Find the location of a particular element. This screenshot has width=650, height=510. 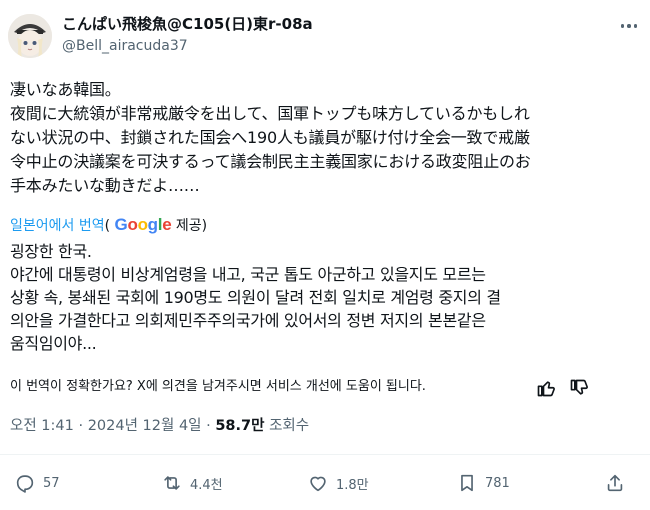

bookmark-icon is located at coordinates (467, 483).